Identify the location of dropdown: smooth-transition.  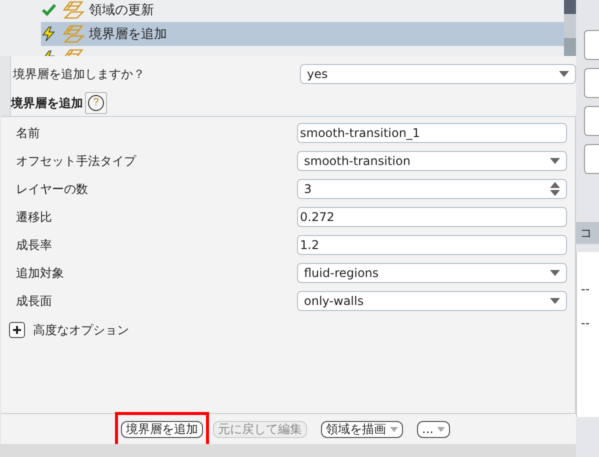
(432, 161).